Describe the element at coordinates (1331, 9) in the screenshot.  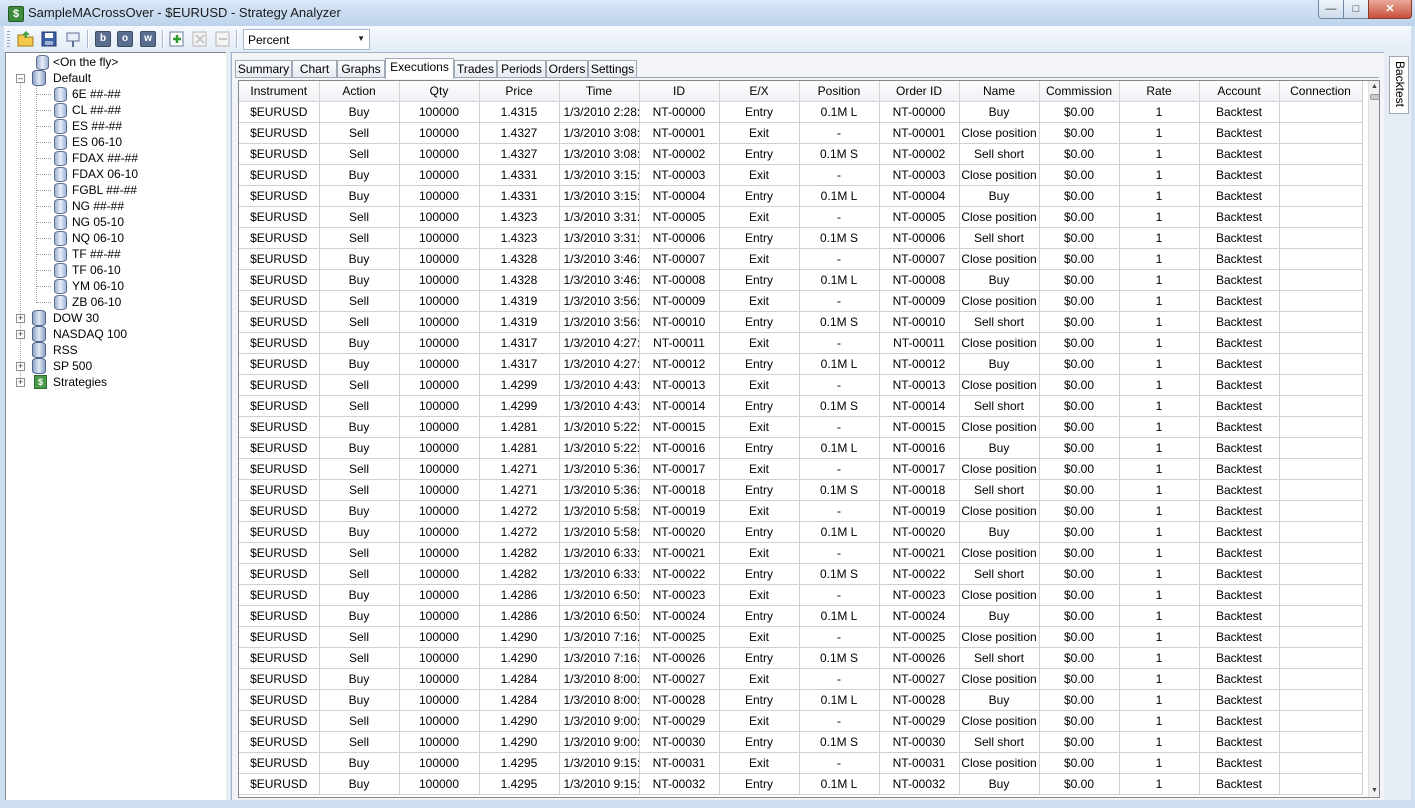
I see `minimize-button: —` at that location.